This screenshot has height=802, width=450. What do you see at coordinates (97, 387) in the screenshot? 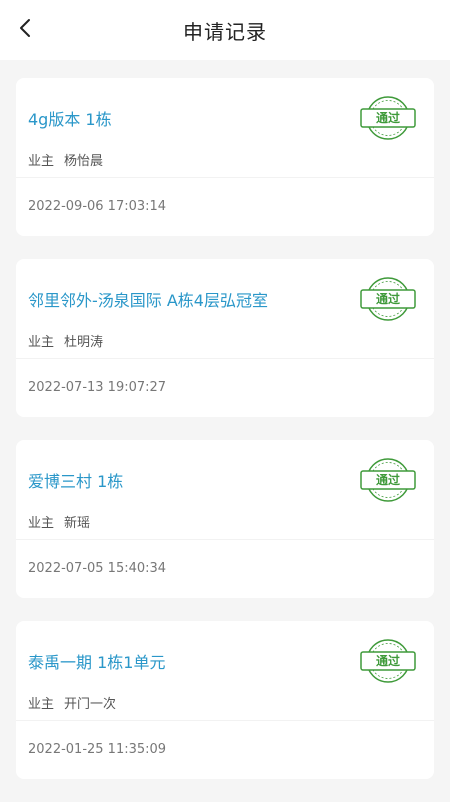
I see `apply-time: 2022-07-13 19:07:27` at bounding box center [97, 387].